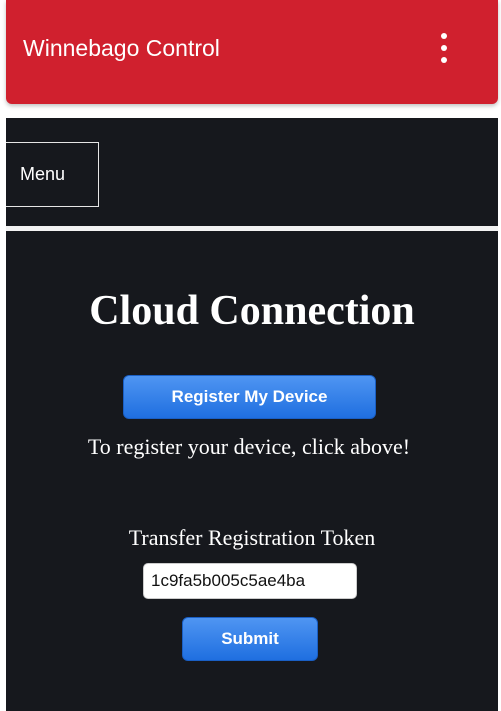 Image resolution: width=501 pixels, height=711 pixels. I want to click on register-device-button: Register My Device, so click(249, 397).